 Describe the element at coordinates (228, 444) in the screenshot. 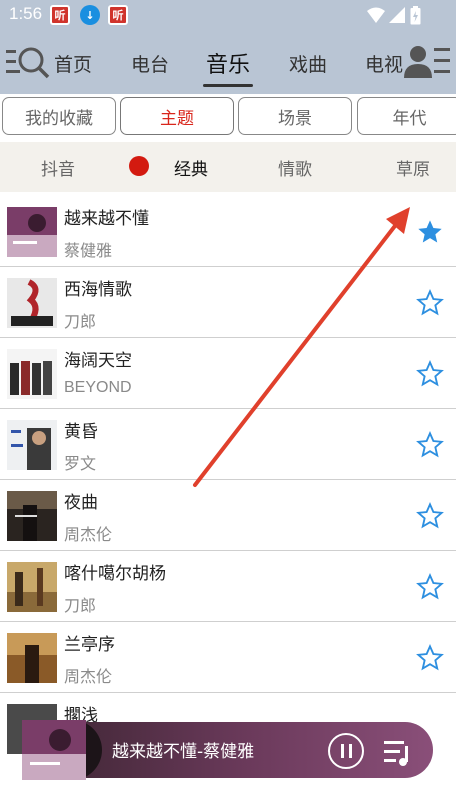

I see `song-row: 黄昏 罗文` at that location.